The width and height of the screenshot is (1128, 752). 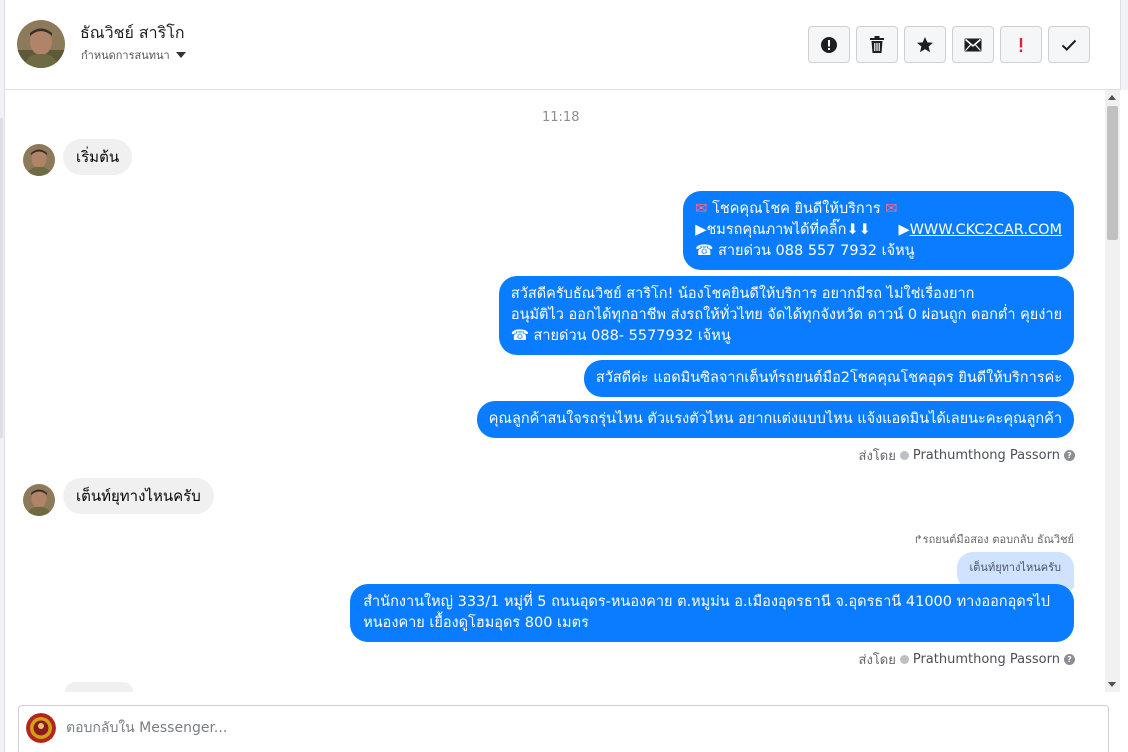 I want to click on check-icon, so click(x=1069, y=45).